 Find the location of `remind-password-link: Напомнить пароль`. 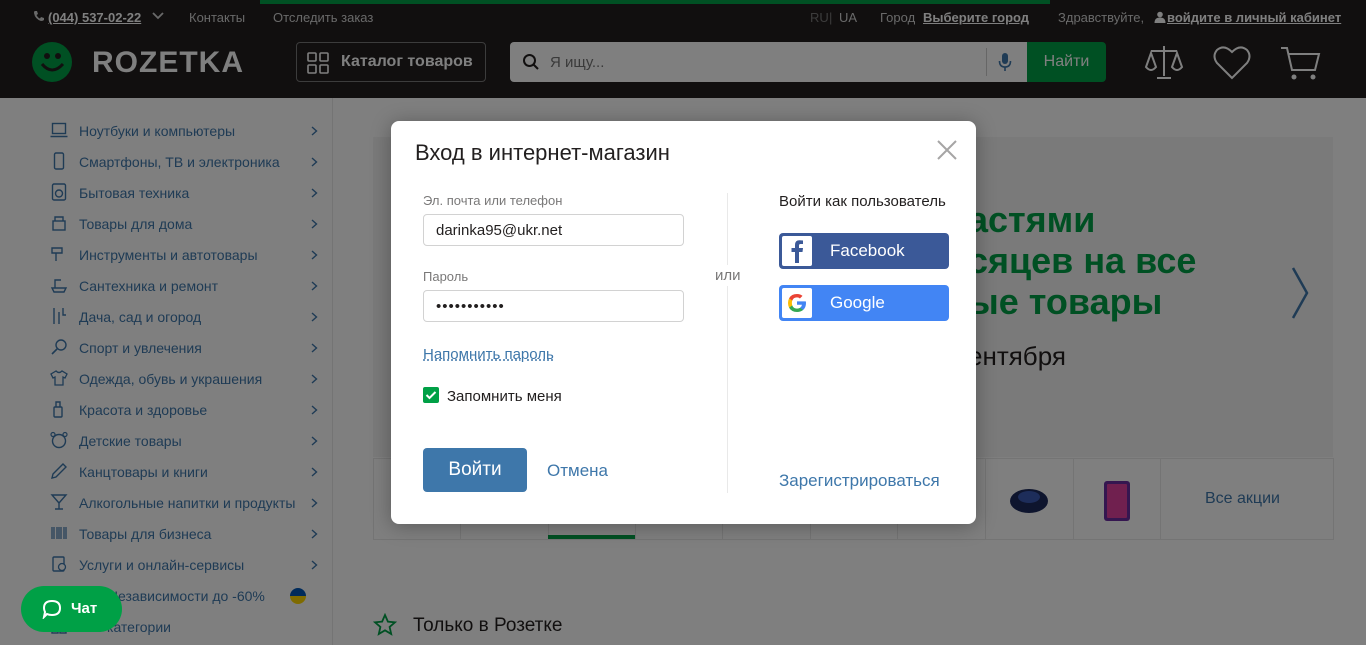

remind-password-link: Напомнить пароль is located at coordinates (488, 354).